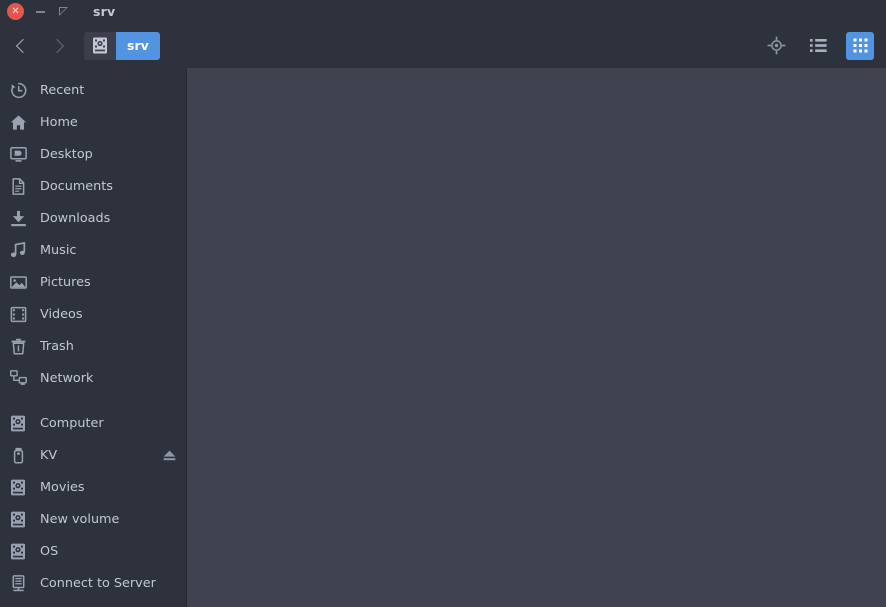 The image size is (886, 607). I want to click on minimize-button, so click(40, 11).